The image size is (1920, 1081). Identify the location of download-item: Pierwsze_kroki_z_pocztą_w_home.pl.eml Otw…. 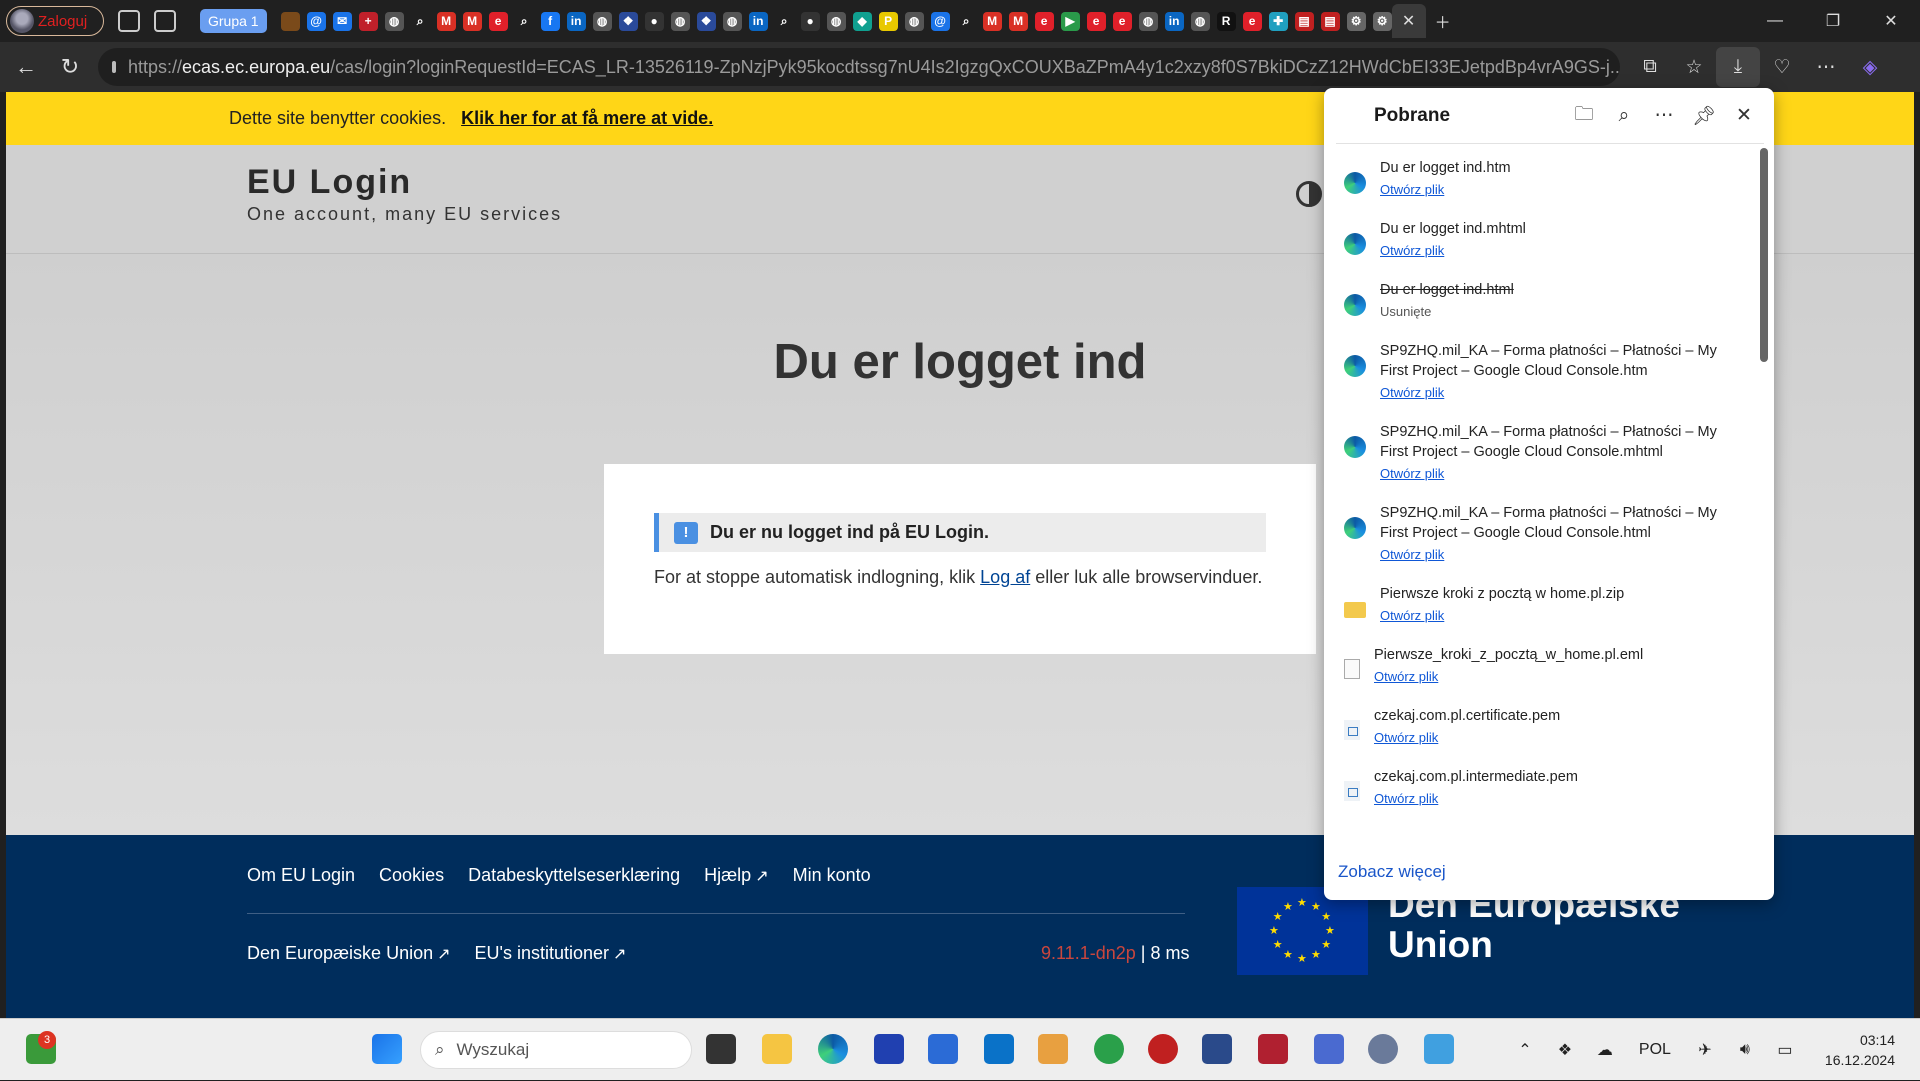
(1539, 667).